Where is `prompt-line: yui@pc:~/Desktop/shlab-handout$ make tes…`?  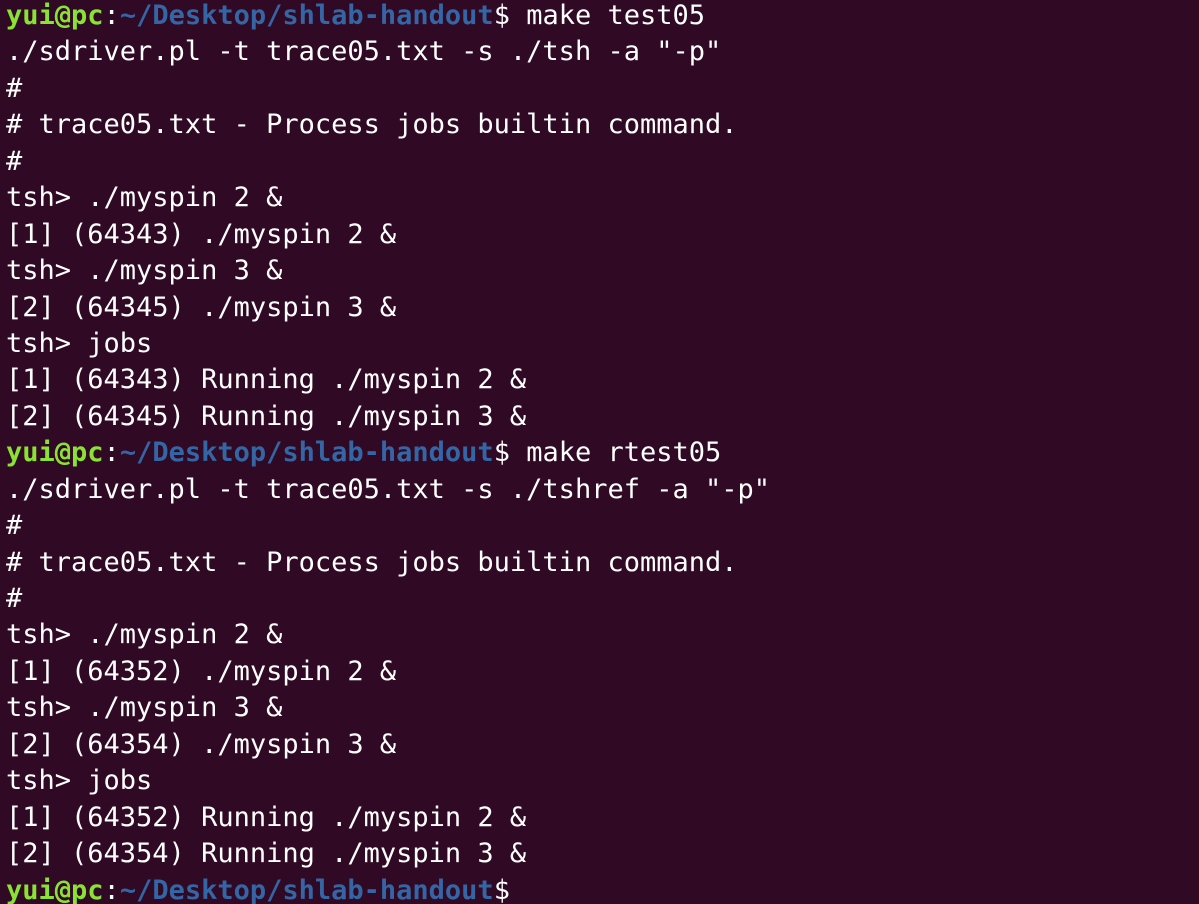
prompt-line: yui@pc:~/Desktop/shlab-handout$ make tes… is located at coordinates (602, 17).